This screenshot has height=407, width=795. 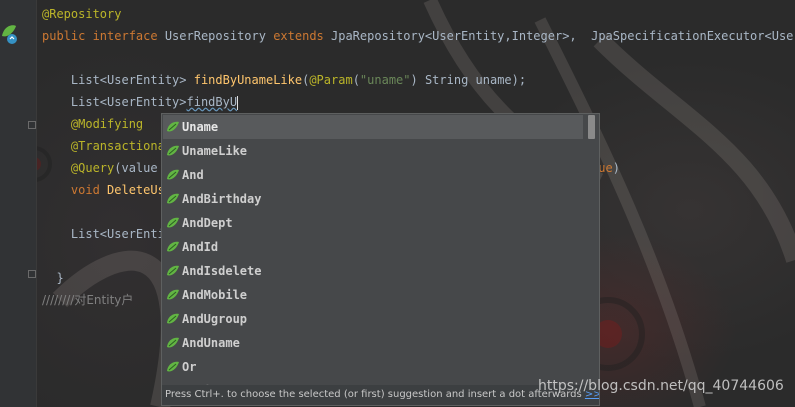 I want to click on code-line-close-brace: }, so click(x=53, y=278).